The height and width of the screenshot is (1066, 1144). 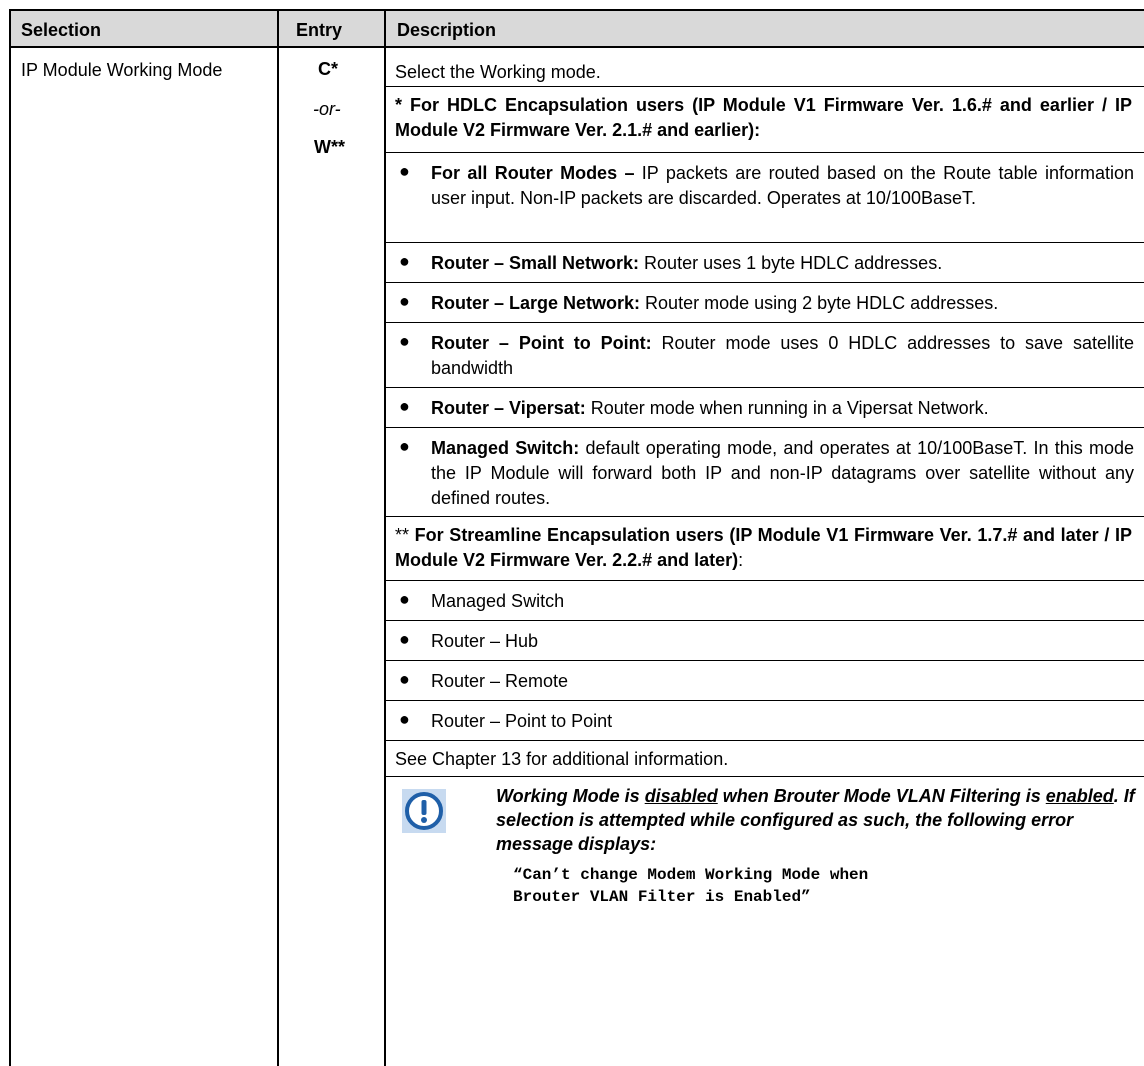 What do you see at coordinates (498, 72) in the screenshot?
I see `intro-text: Select the Working mode.` at bounding box center [498, 72].